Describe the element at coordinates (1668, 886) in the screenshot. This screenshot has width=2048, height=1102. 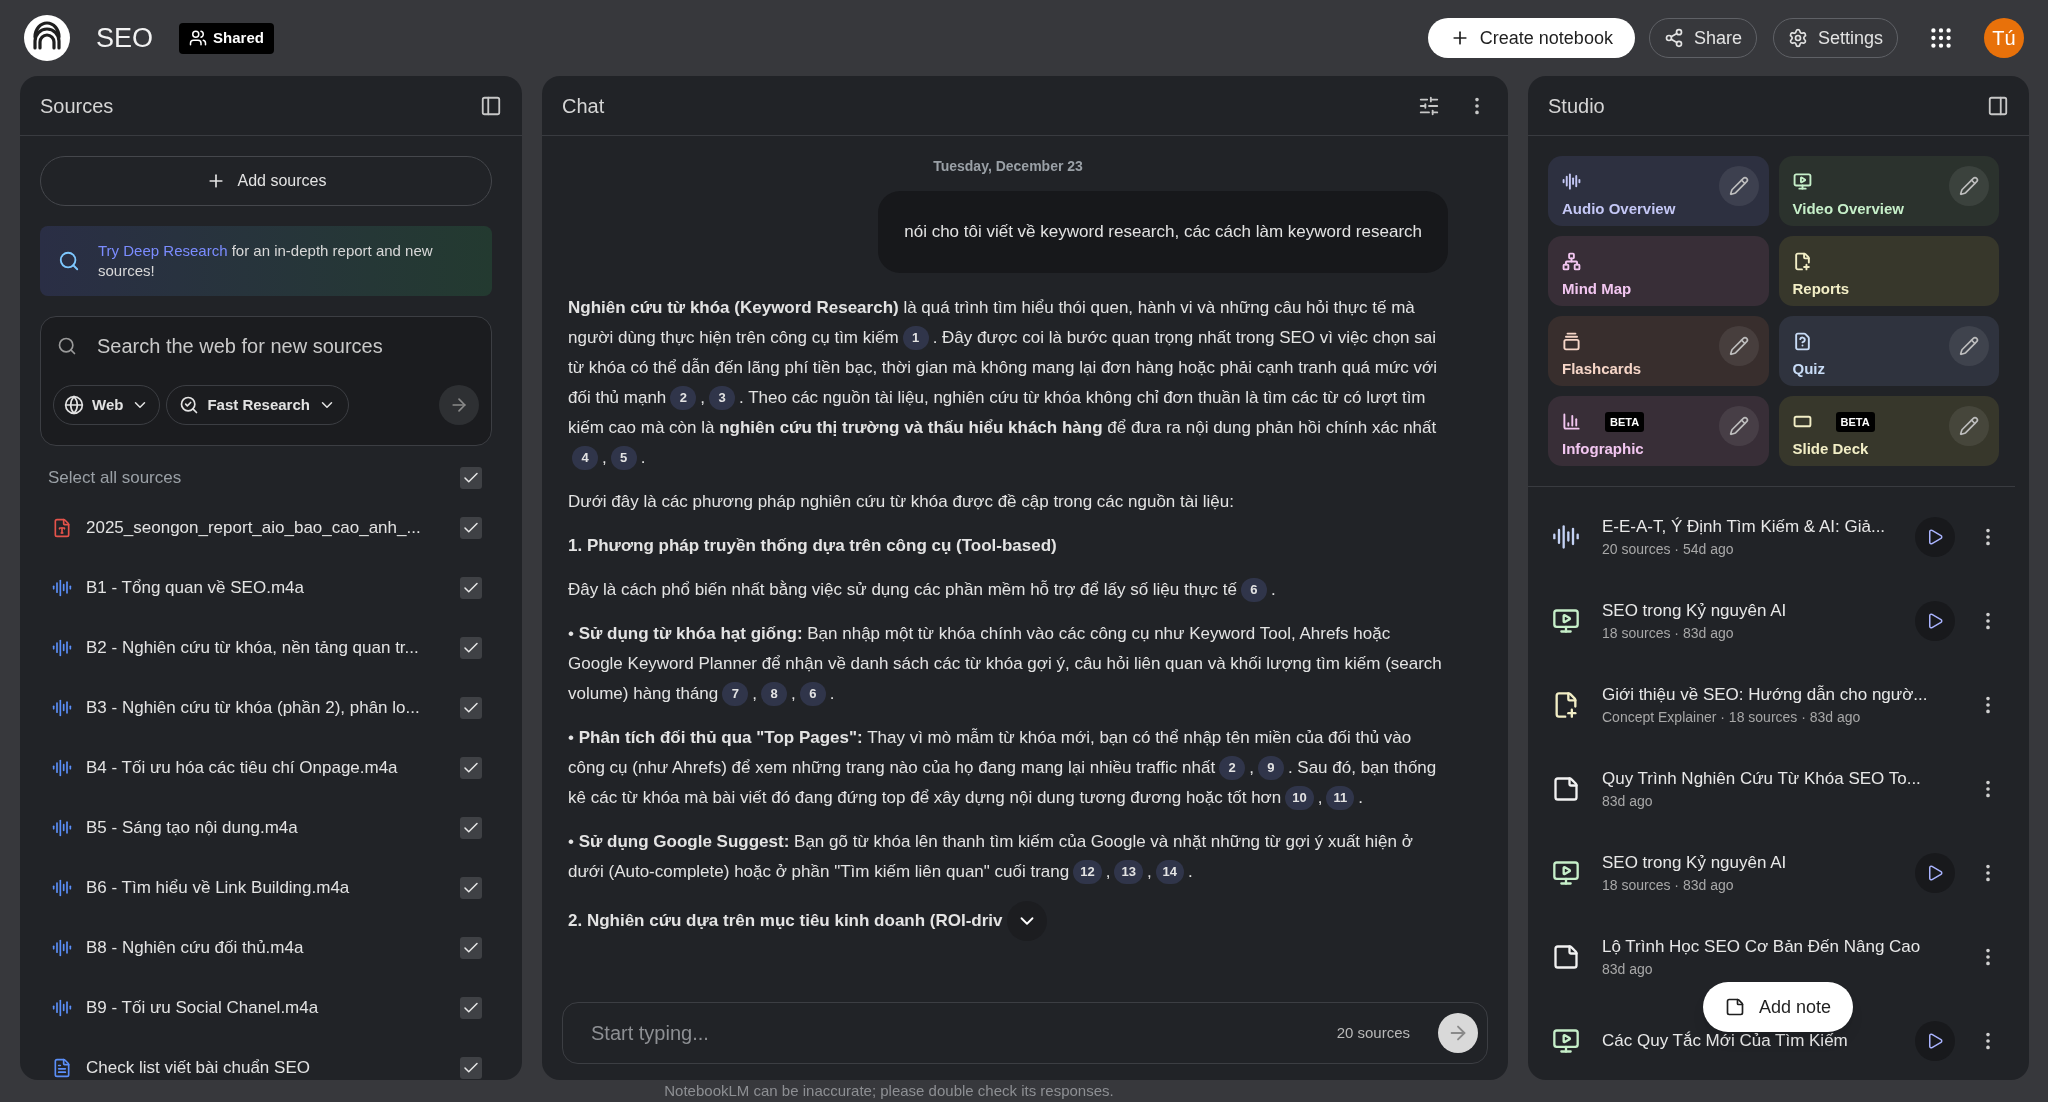
I see `note-meta: 18 sources · 83d ago` at that location.